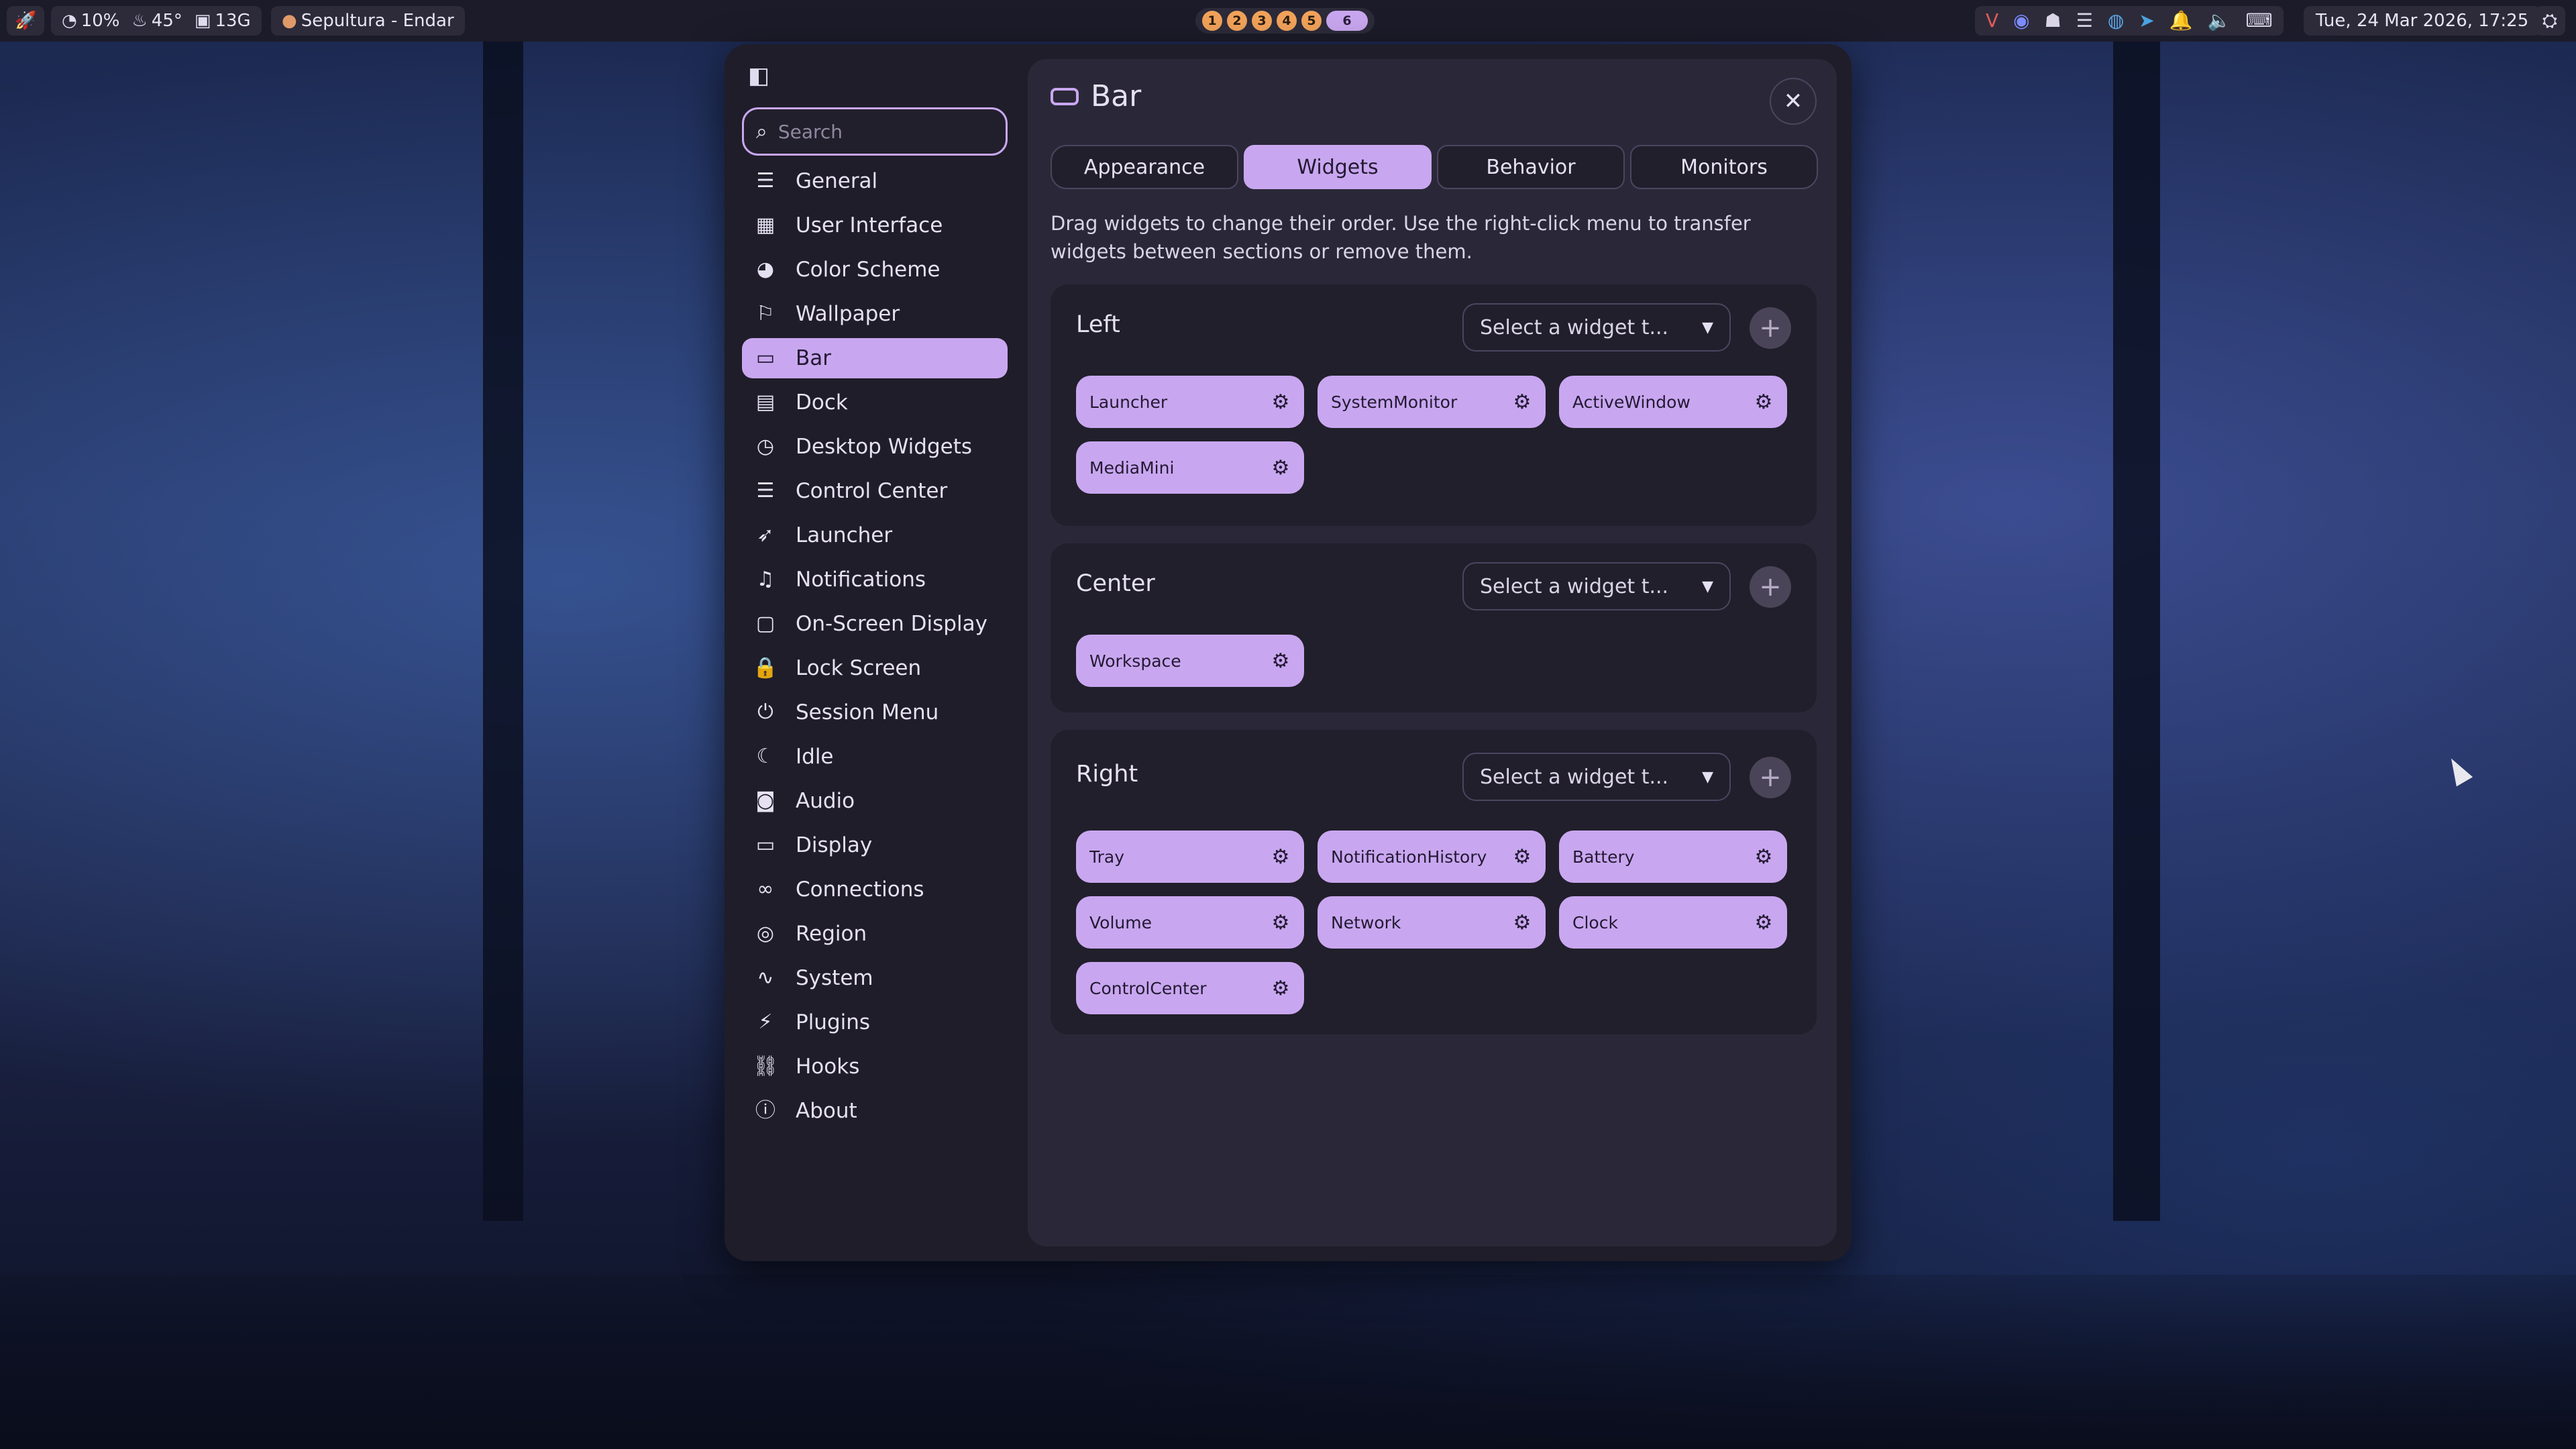  What do you see at coordinates (875, 757) in the screenshot?
I see `sidebar-item-idle: ☾ Idle` at bounding box center [875, 757].